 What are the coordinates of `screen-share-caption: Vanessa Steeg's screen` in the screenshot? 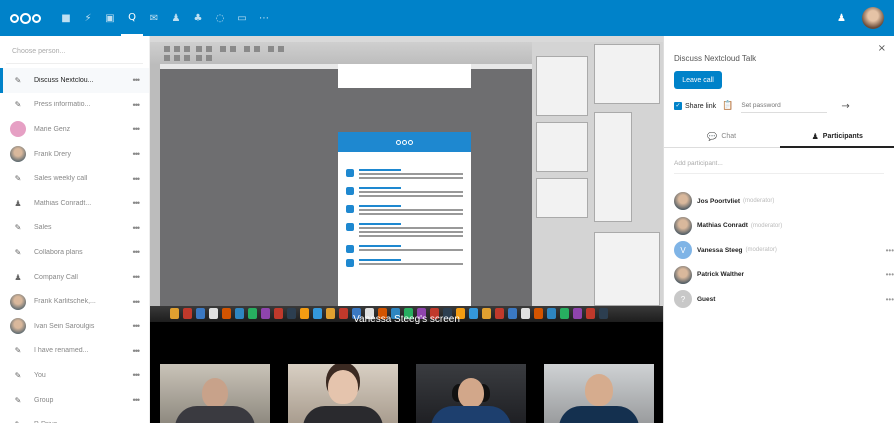 It's located at (406, 319).